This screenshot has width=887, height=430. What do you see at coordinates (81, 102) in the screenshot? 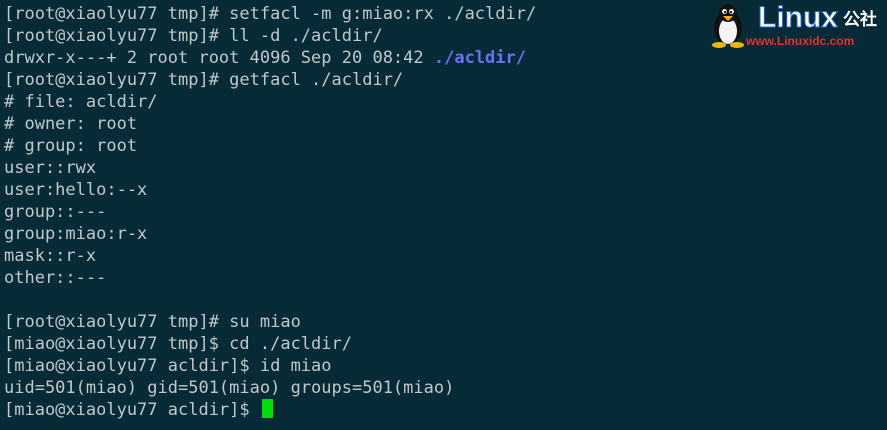
I see `terminal-line: # file: acldir/` at bounding box center [81, 102].